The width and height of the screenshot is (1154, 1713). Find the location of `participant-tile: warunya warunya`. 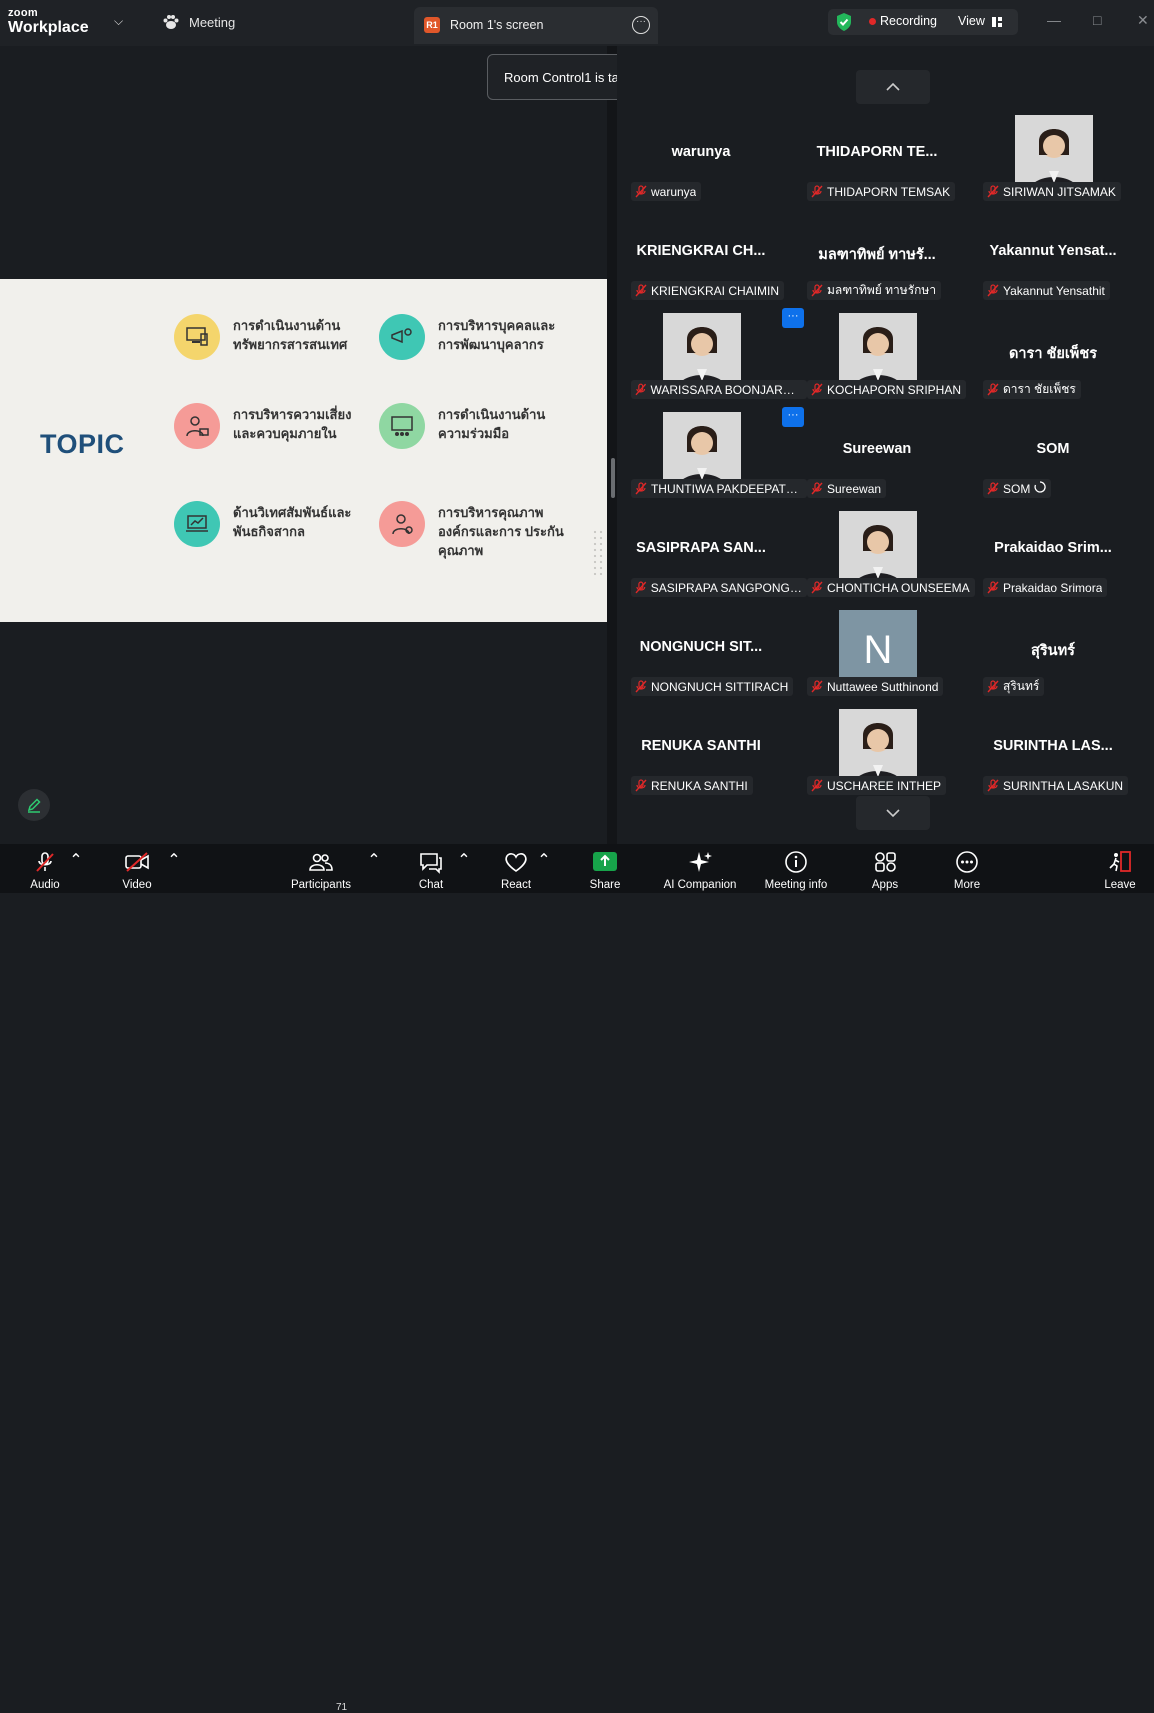

participant-tile: warunya warunya is located at coordinates (701, 161).